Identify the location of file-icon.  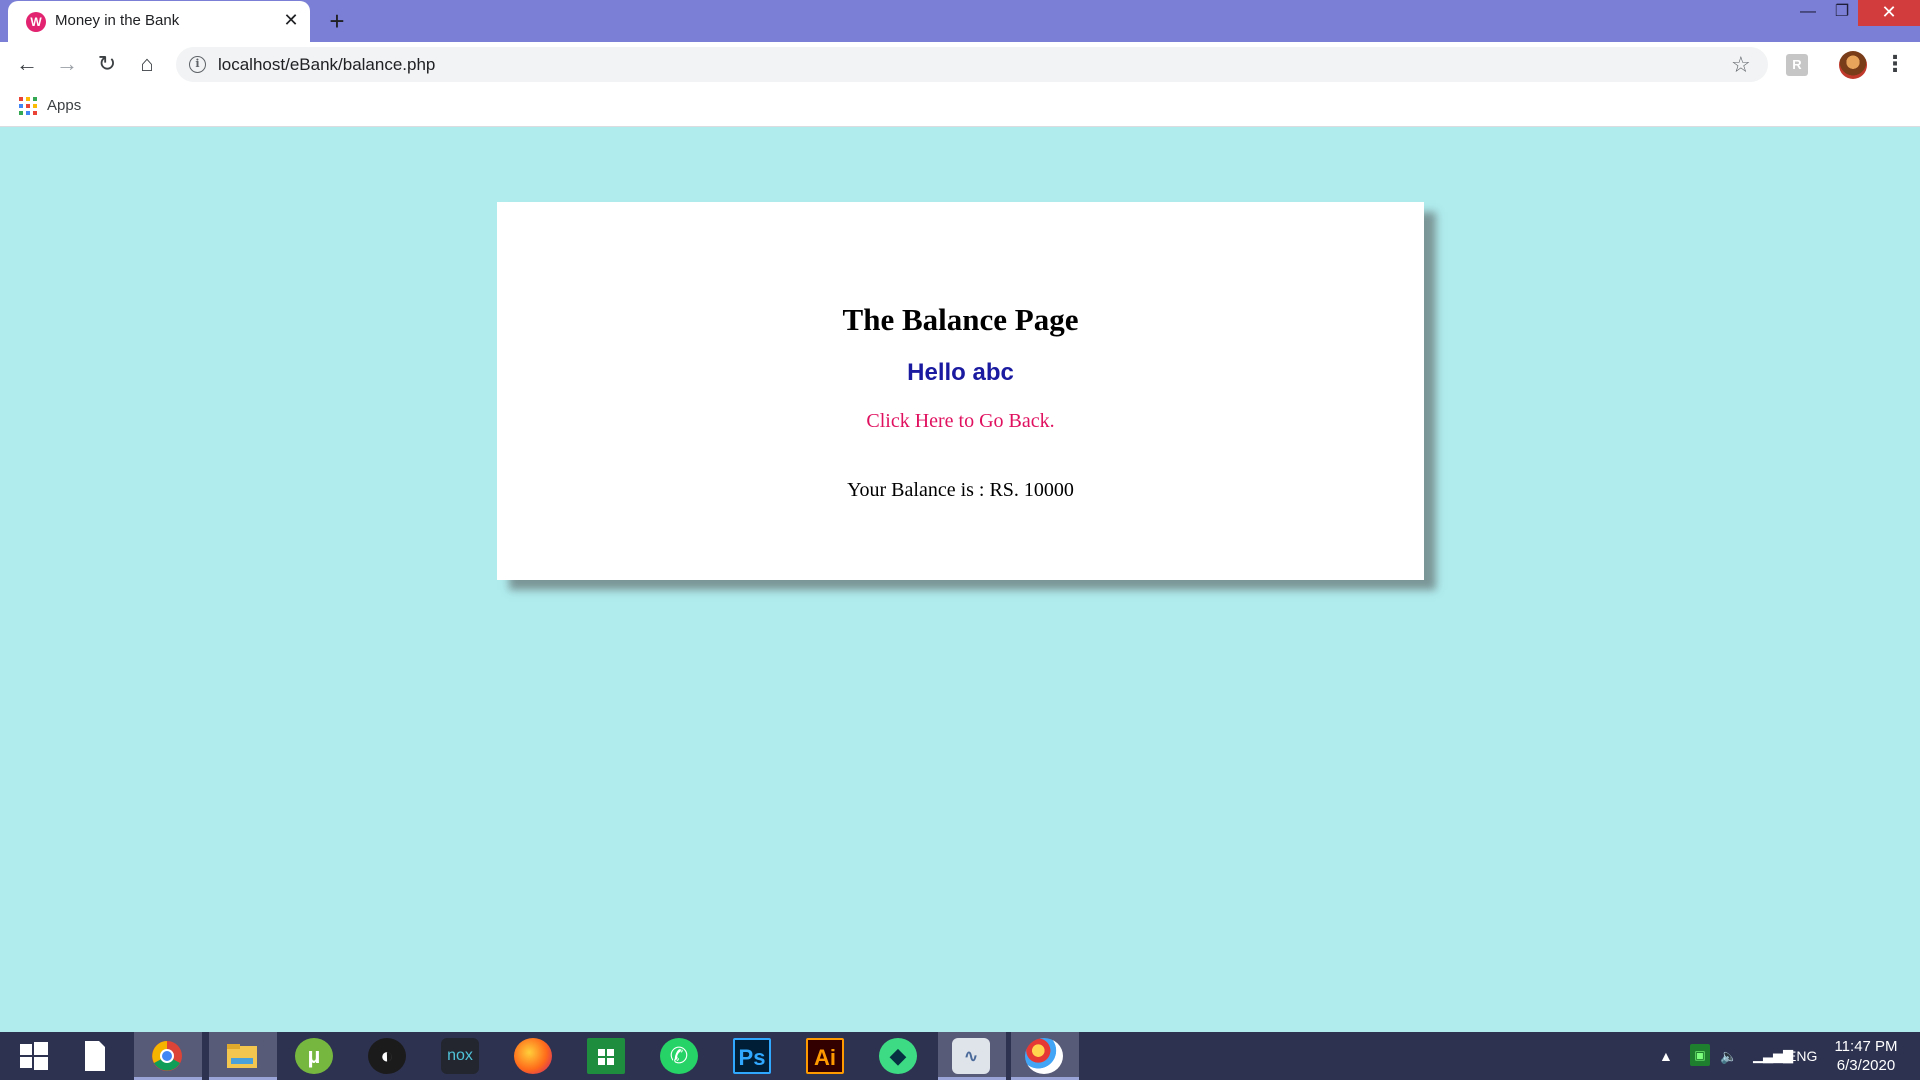
(95, 1056).